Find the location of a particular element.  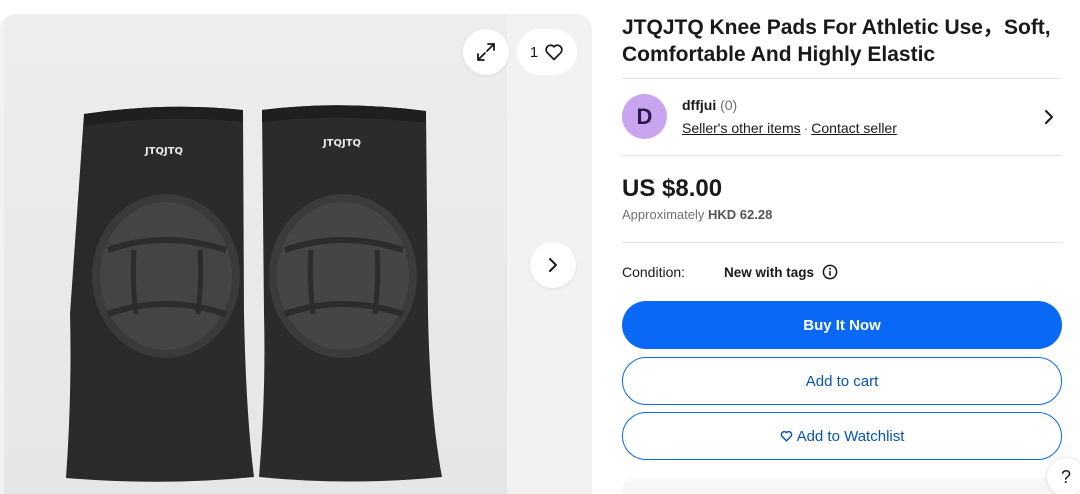

condition-value: New with tags is located at coordinates (781, 272).